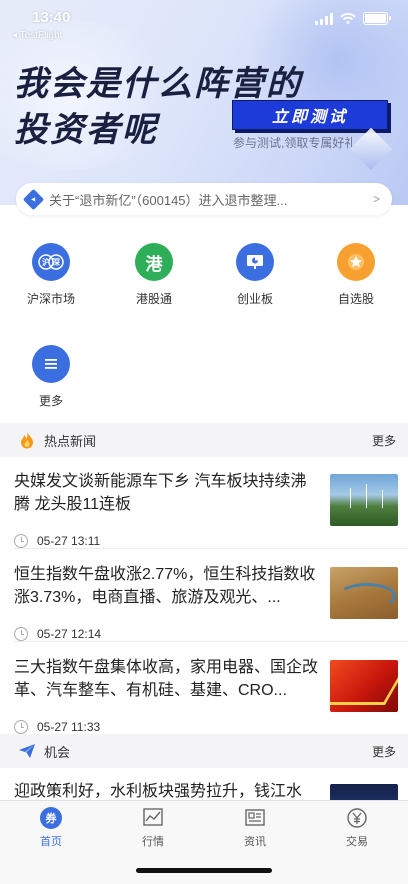 Image resolution: width=408 pixels, height=884 pixels. What do you see at coordinates (324, 18) in the screenshot?
I see `signal-icon` at bounding box center [324, 18].